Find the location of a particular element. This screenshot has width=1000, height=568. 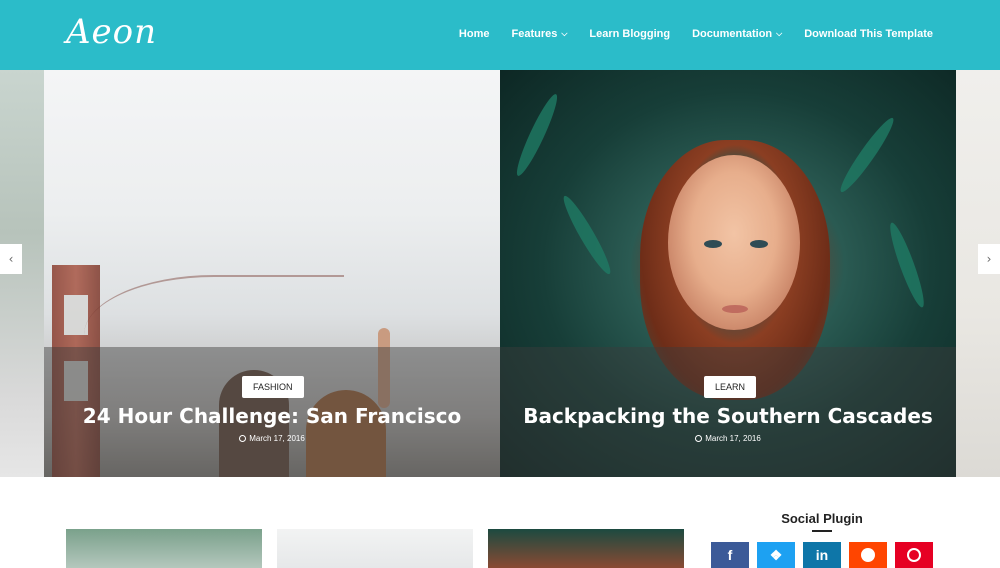

category-tag: LEARN is located at coordinates (730, 387).